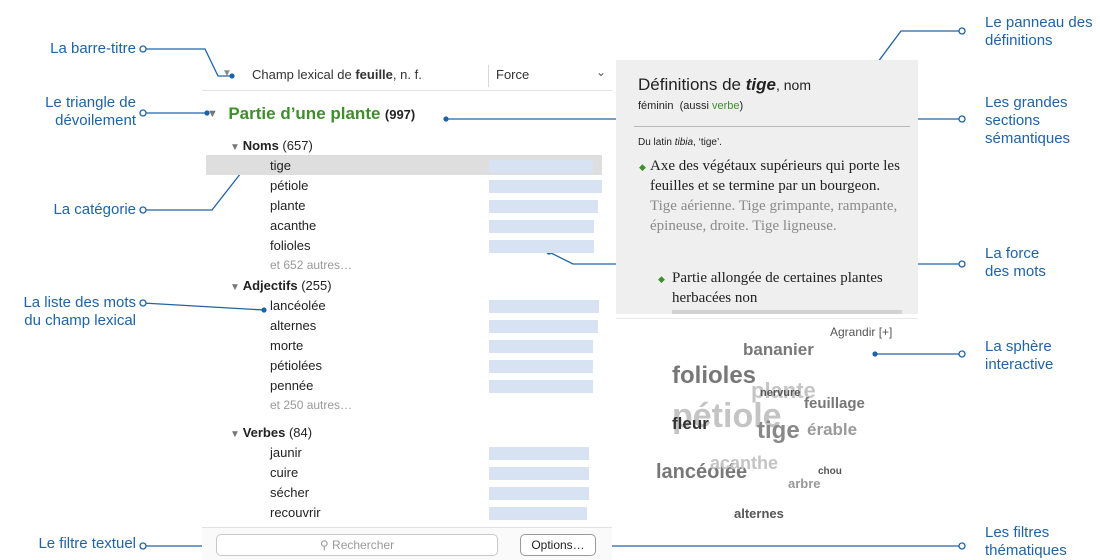 This screenshot has height=560, width=1100. I want to click on leader-end-dot, so click(264, 310).